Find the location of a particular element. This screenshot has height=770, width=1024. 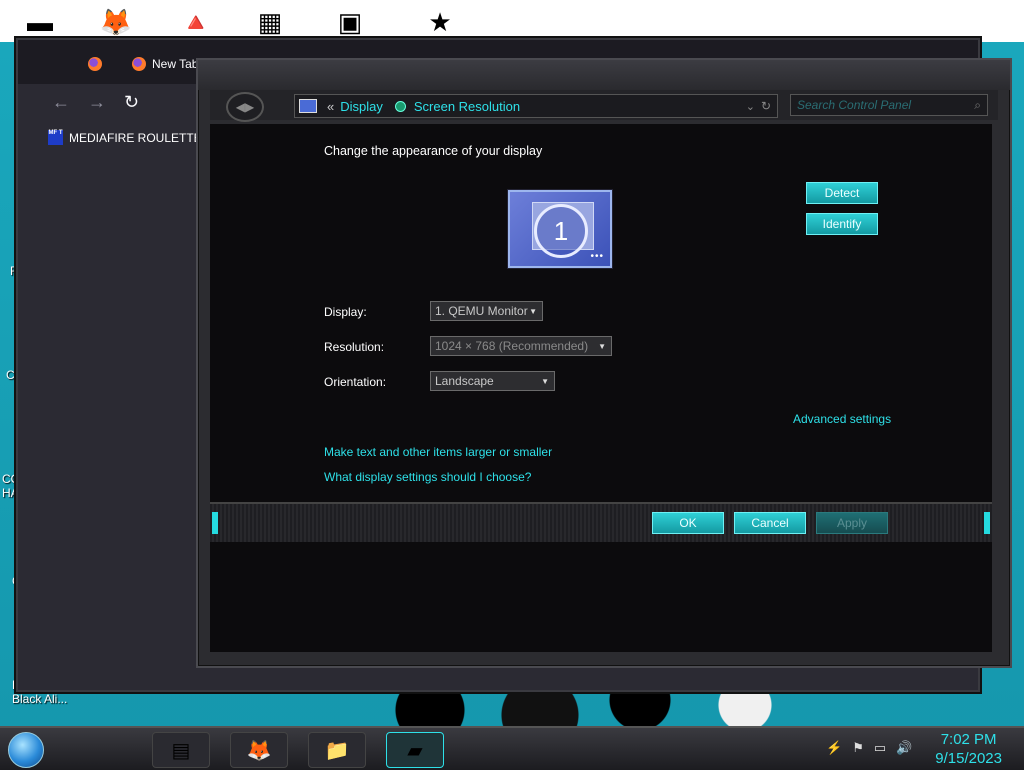

breadcrumb-prefix: « is located at coordinates (331, 106).